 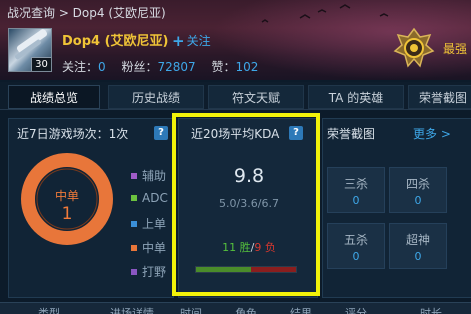 I want to click on honor-label: 五杀, so click(x=355, y=240).